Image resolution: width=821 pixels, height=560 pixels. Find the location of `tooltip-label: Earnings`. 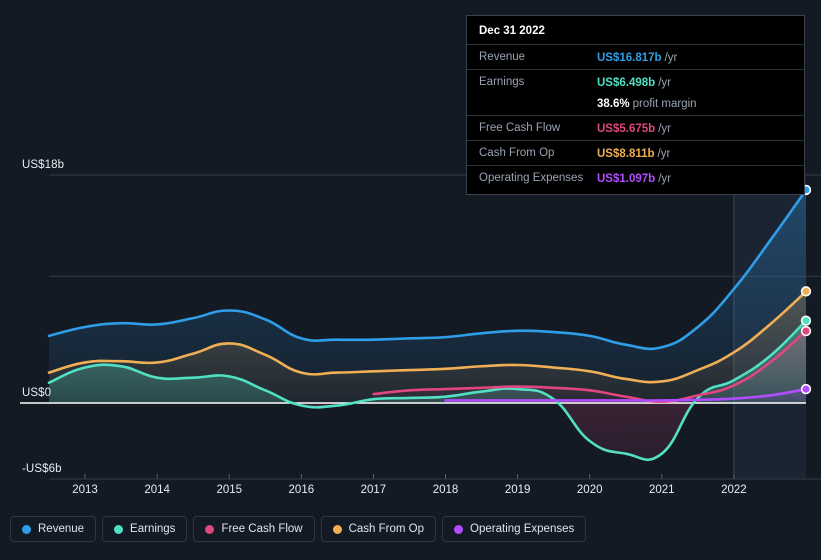

tooltip-label: Earnings is located at coordinates (502, 82).